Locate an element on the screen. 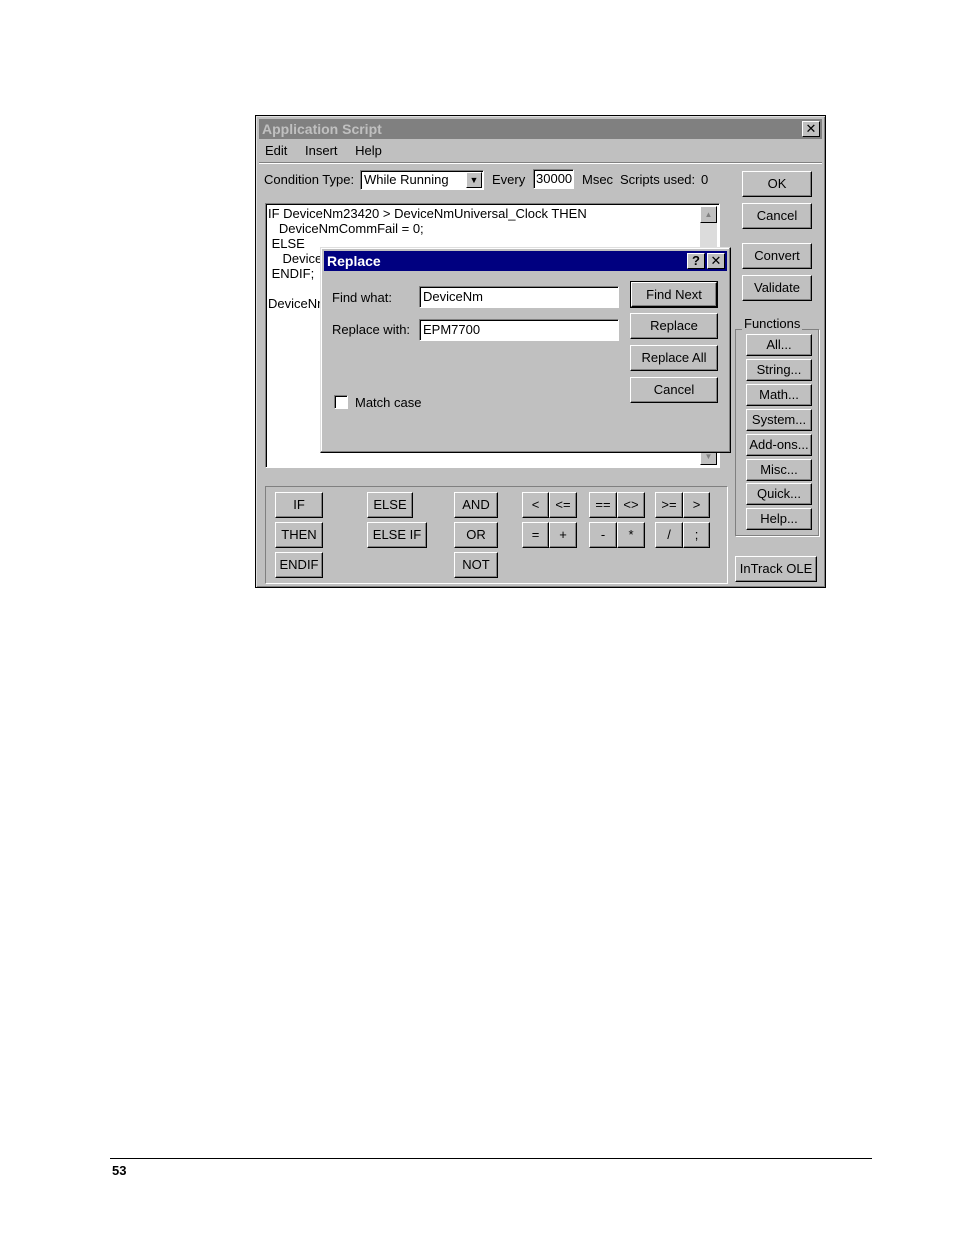 The height and width of the screenshot is (1235, 954). chevron-down-icon: ▼ is located at coordinates (474, 180).